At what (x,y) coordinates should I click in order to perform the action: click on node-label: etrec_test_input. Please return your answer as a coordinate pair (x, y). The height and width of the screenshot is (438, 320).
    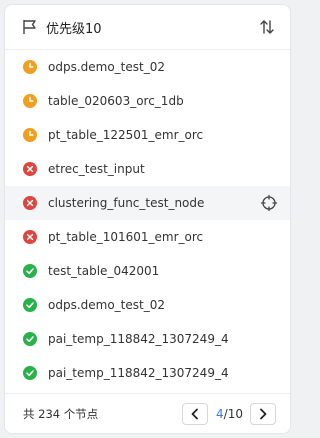
    Looking at the image, I should click on (96, 169).